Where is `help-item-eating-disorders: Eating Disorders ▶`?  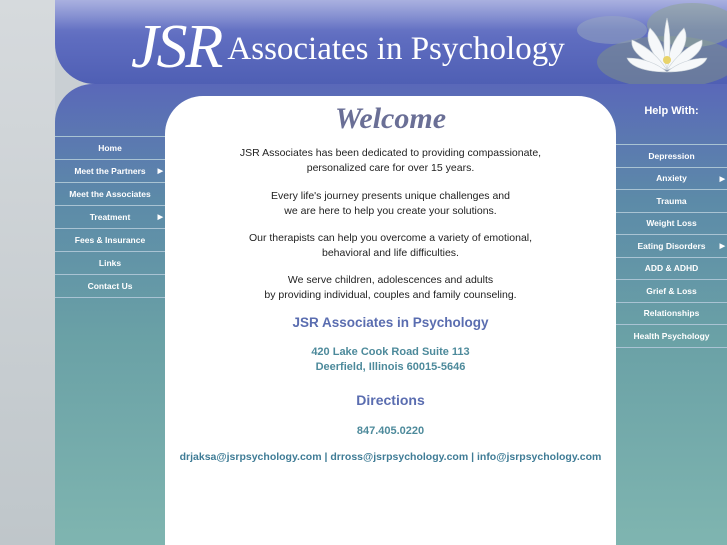 help-item-eating-disorders: Eating Disorders ▶ is located at coordinates (671, 245).